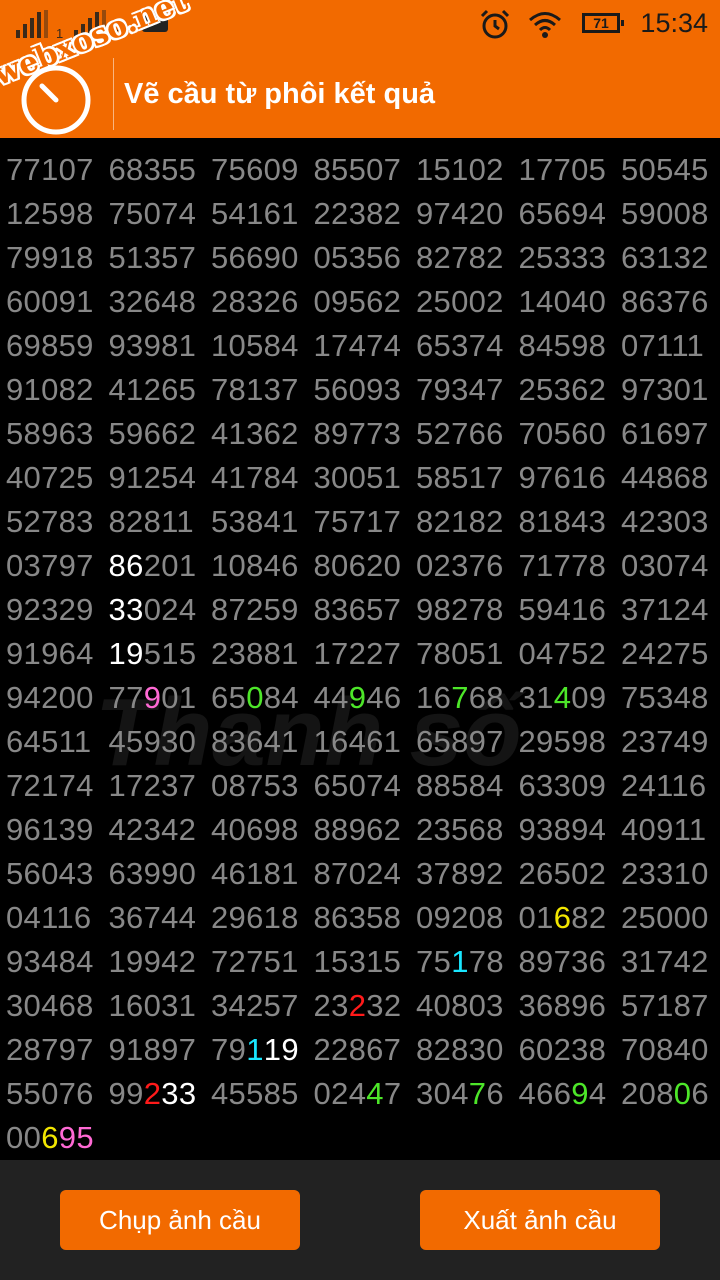 The image size is (720, 1280). What do you see at coordinates (153, 830) in the screenshot?
I see `grid-cell: 42342` at bounding box center [153, 830].